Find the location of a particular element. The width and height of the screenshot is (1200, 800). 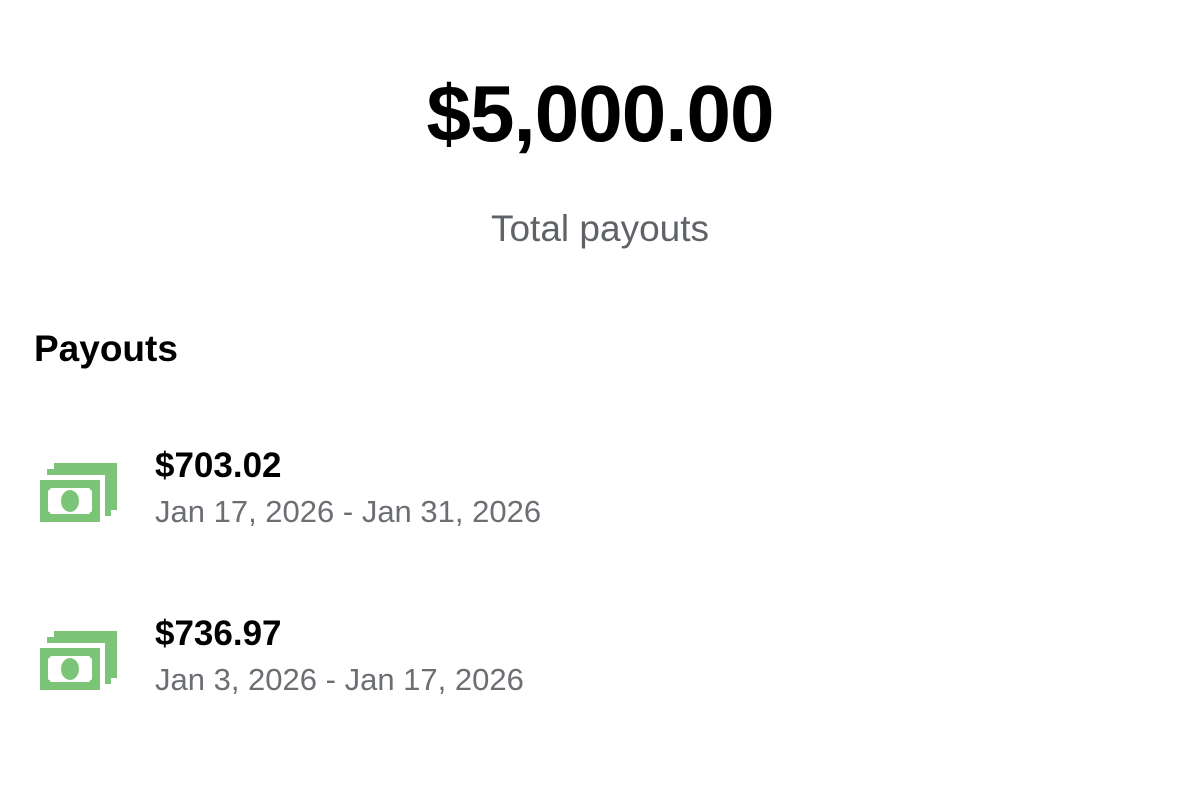

payout-amount: $703.02 is located at coordinates (218, 465).